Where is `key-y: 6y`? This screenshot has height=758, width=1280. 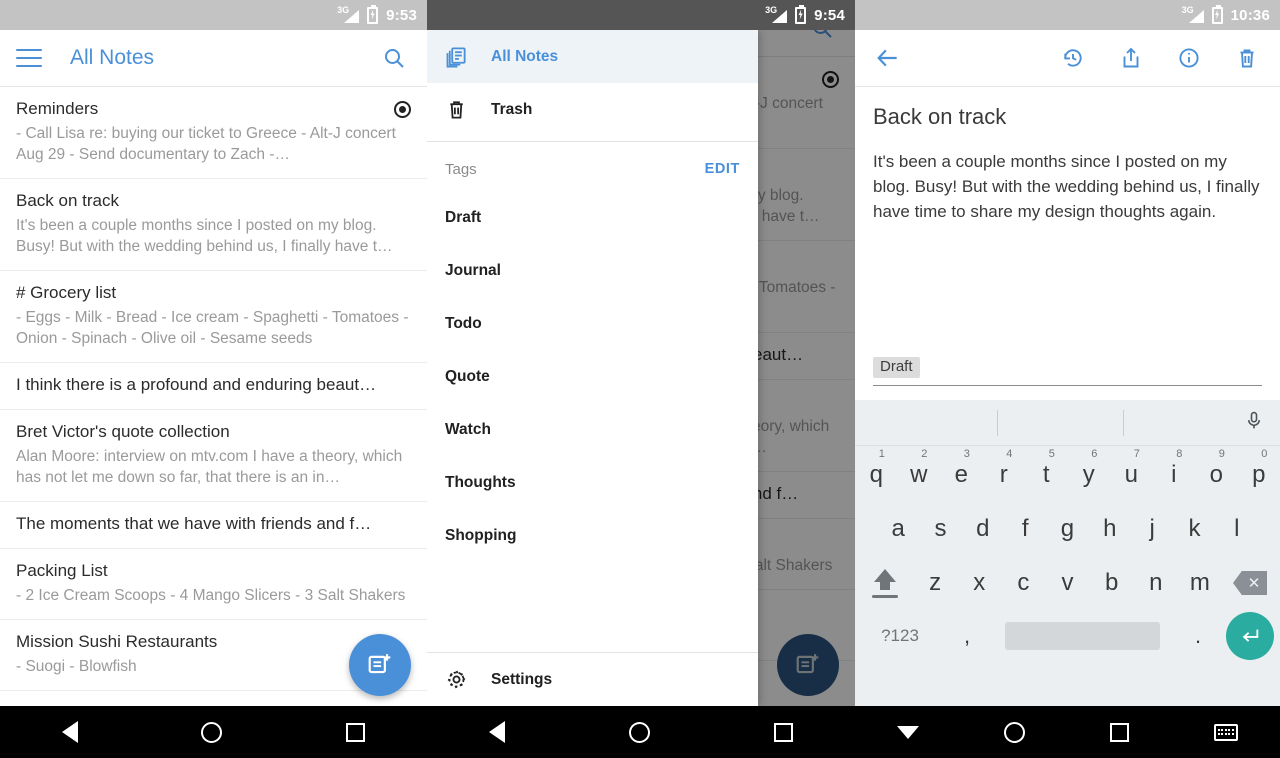 key-y: 6y is located at coordinates (1089, 475).